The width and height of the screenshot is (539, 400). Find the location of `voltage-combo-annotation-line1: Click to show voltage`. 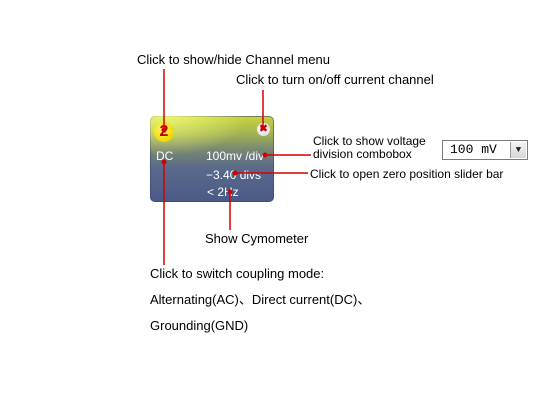

voltage-combo-annotation-line1: Click to show voltage is located at coordinates (369, 141).